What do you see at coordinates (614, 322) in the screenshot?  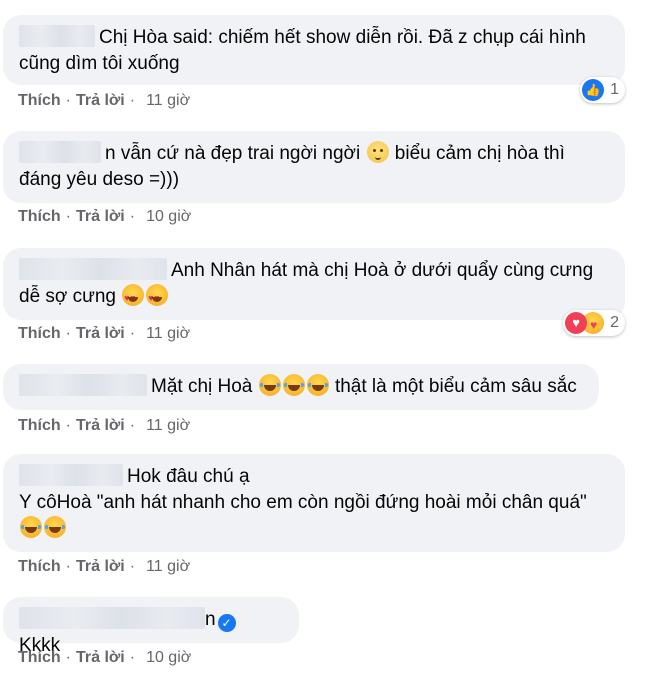 I see `reaction-count: 2` at bounding box center [614, 322].